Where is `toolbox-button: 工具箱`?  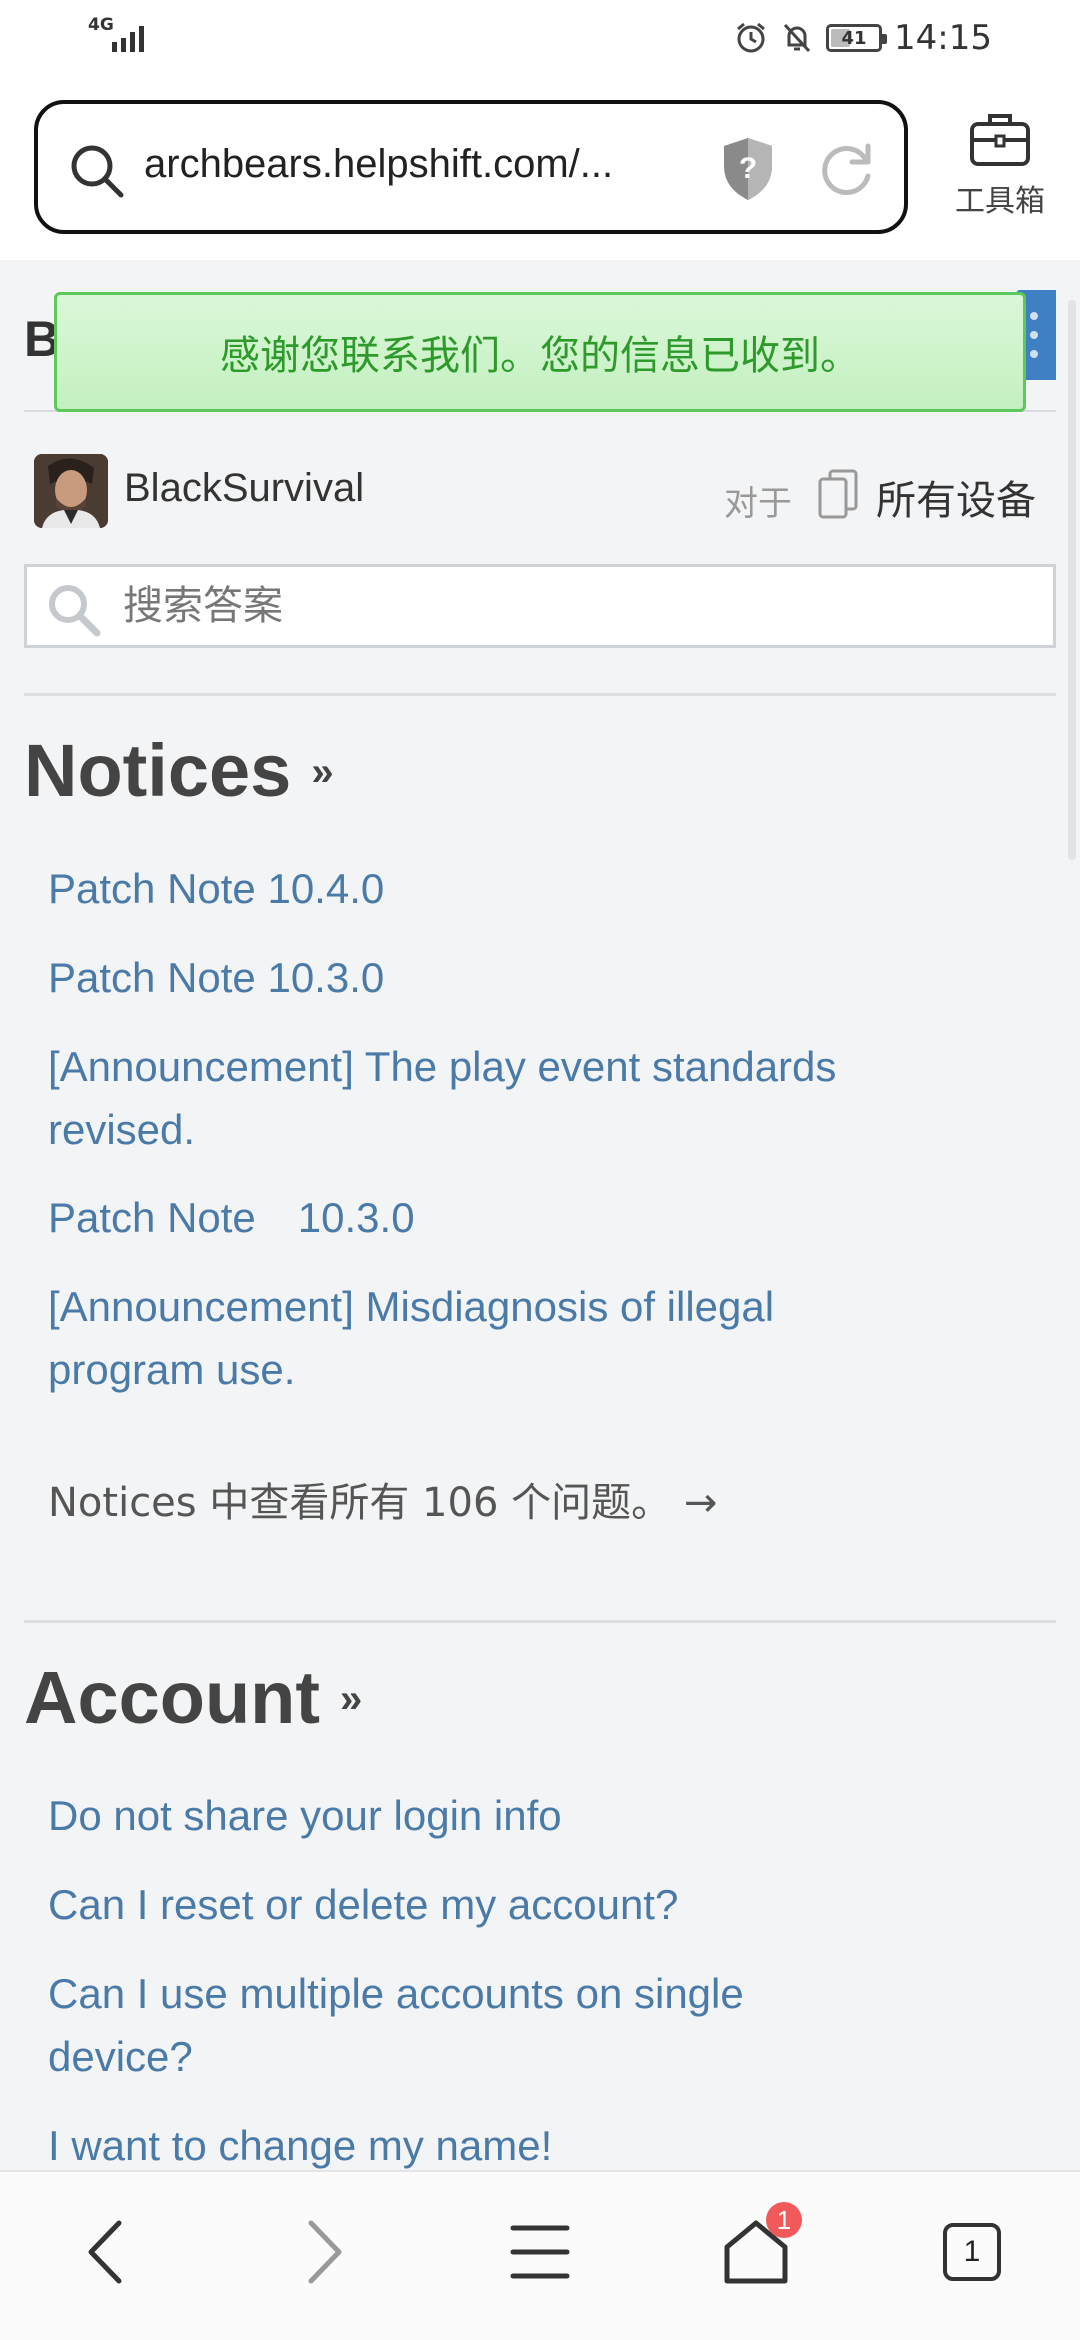 toolbox-button: 工具箱 is located at coordinates (1000, 165).